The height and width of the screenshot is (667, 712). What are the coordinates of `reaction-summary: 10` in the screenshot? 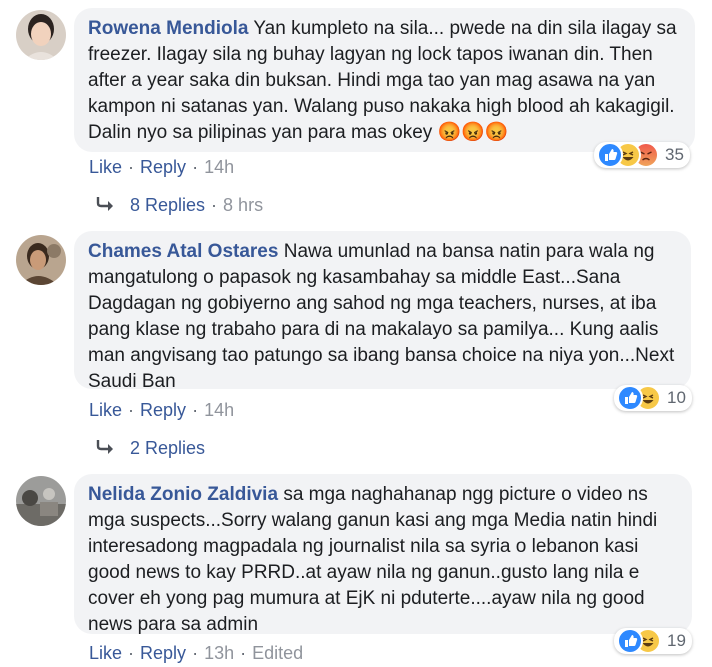 It's located at (653, 398).